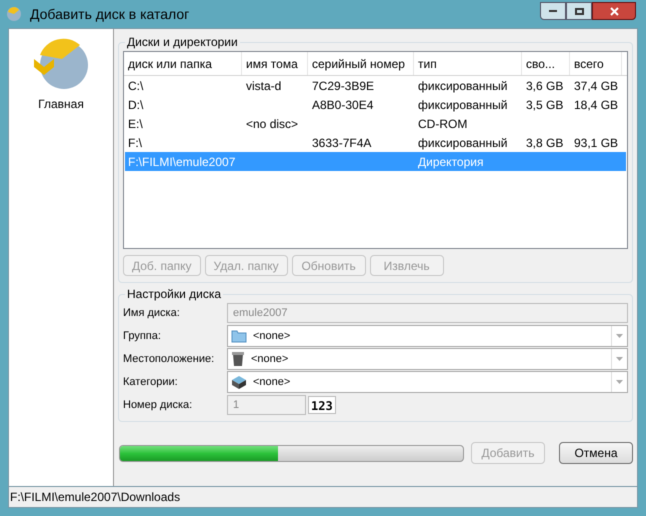 The image size is (646, 516). What do you see at coordinates (14, 14) in the screenshot?
I see `app-icon` at bounding box center [14, 14].